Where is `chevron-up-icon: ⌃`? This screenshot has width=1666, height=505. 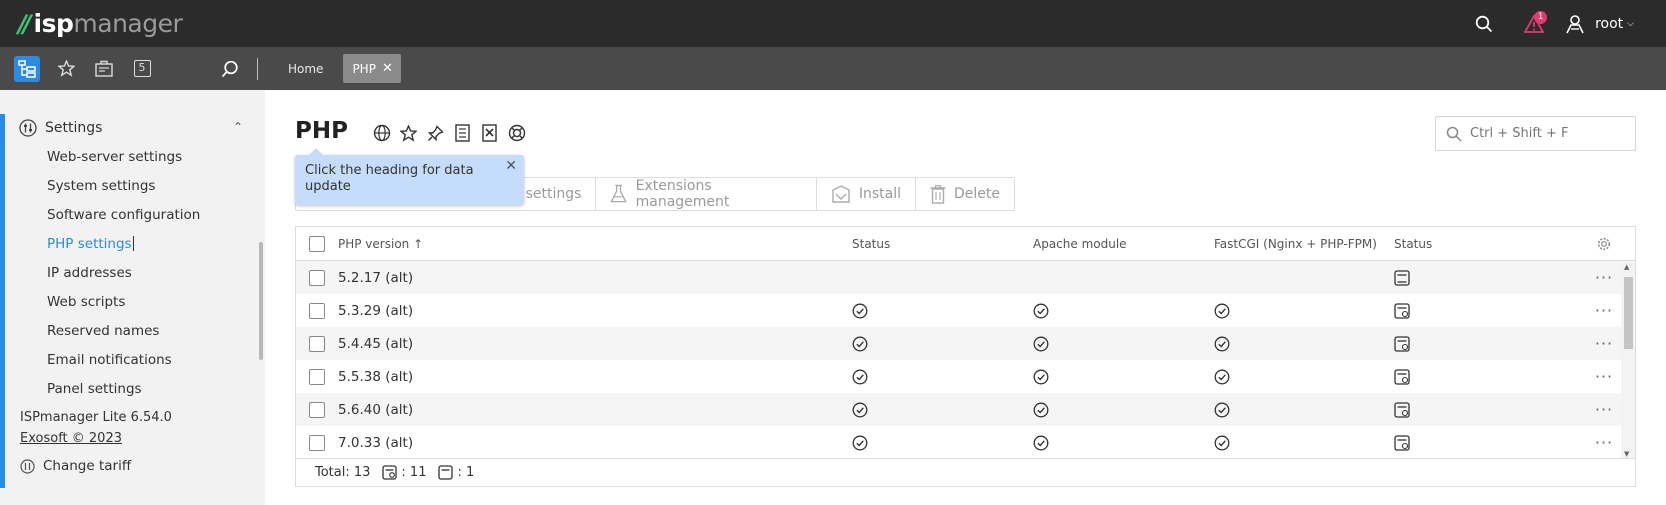
chevron-up-icon: ⌃ is located at coordinates (238, 127).